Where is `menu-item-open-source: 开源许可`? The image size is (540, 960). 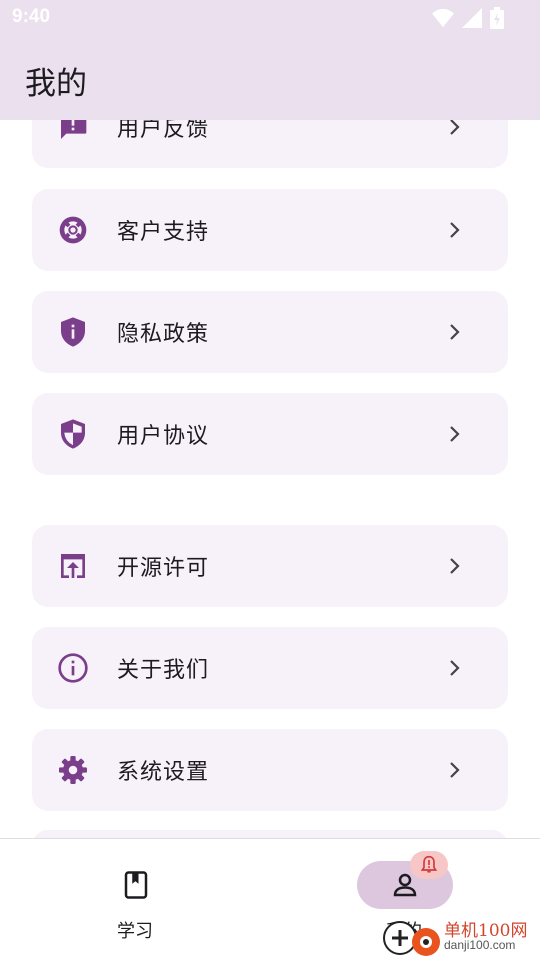
menu-item-open-source: 开源许可 is located at coordinates (270, 566).